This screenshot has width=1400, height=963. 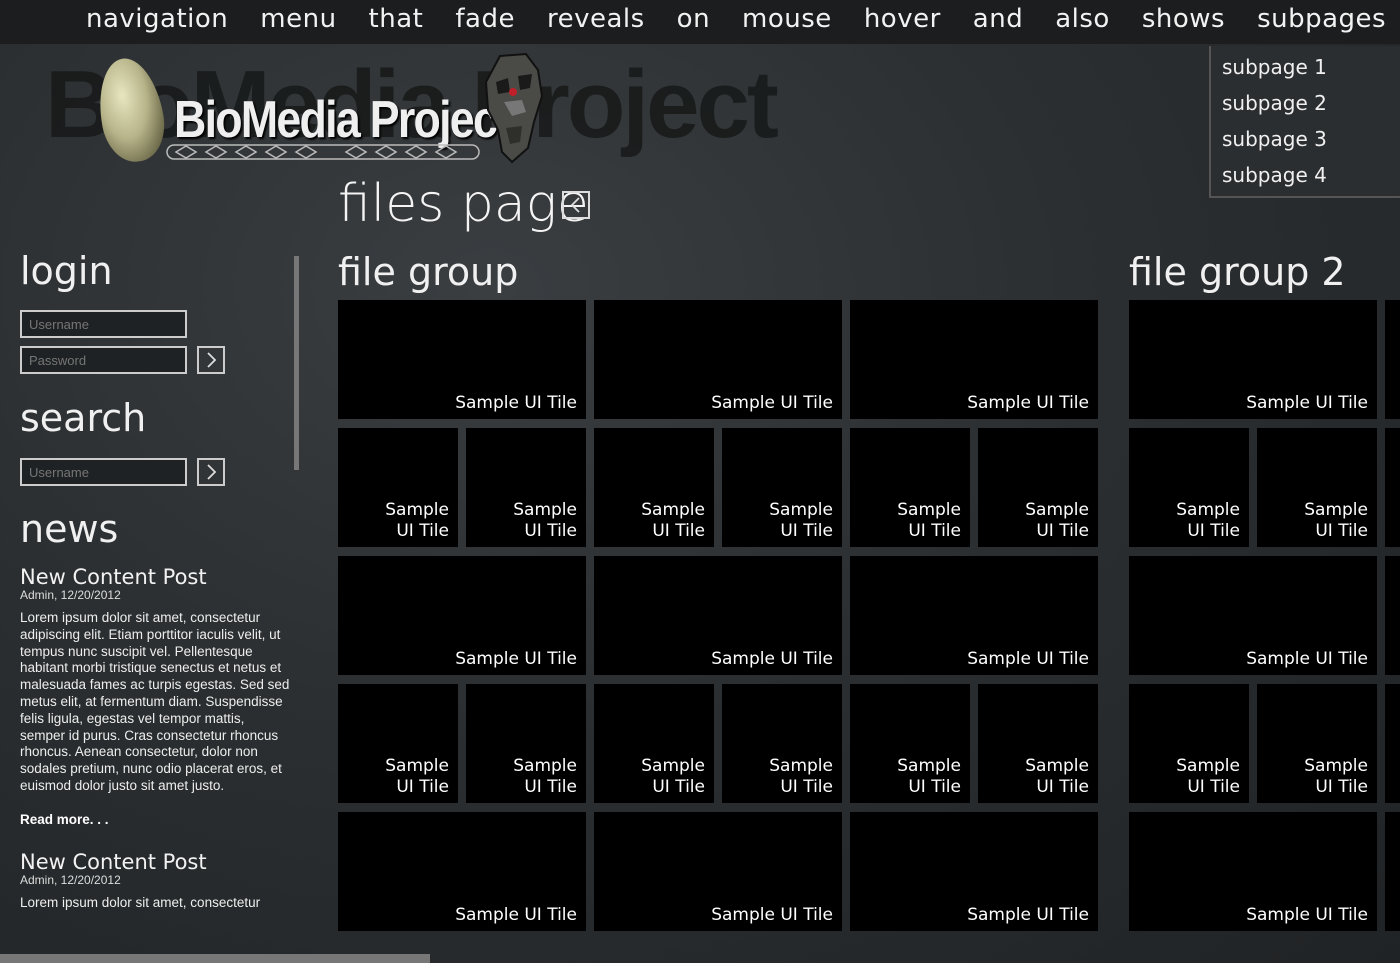 I want to click on nav-item-navigation: navigation, so click(x=157, y=19).